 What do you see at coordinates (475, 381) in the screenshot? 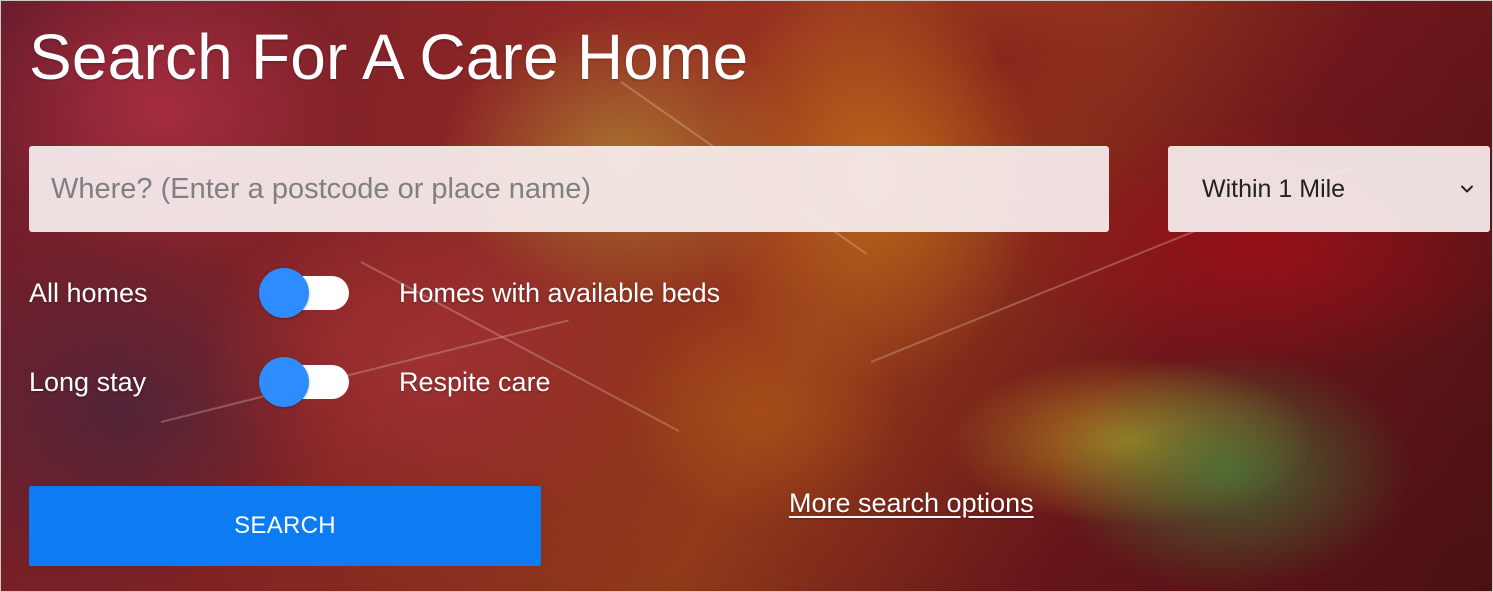
I see `respite-care-label: Respite care` at bounding box center [475, 381].